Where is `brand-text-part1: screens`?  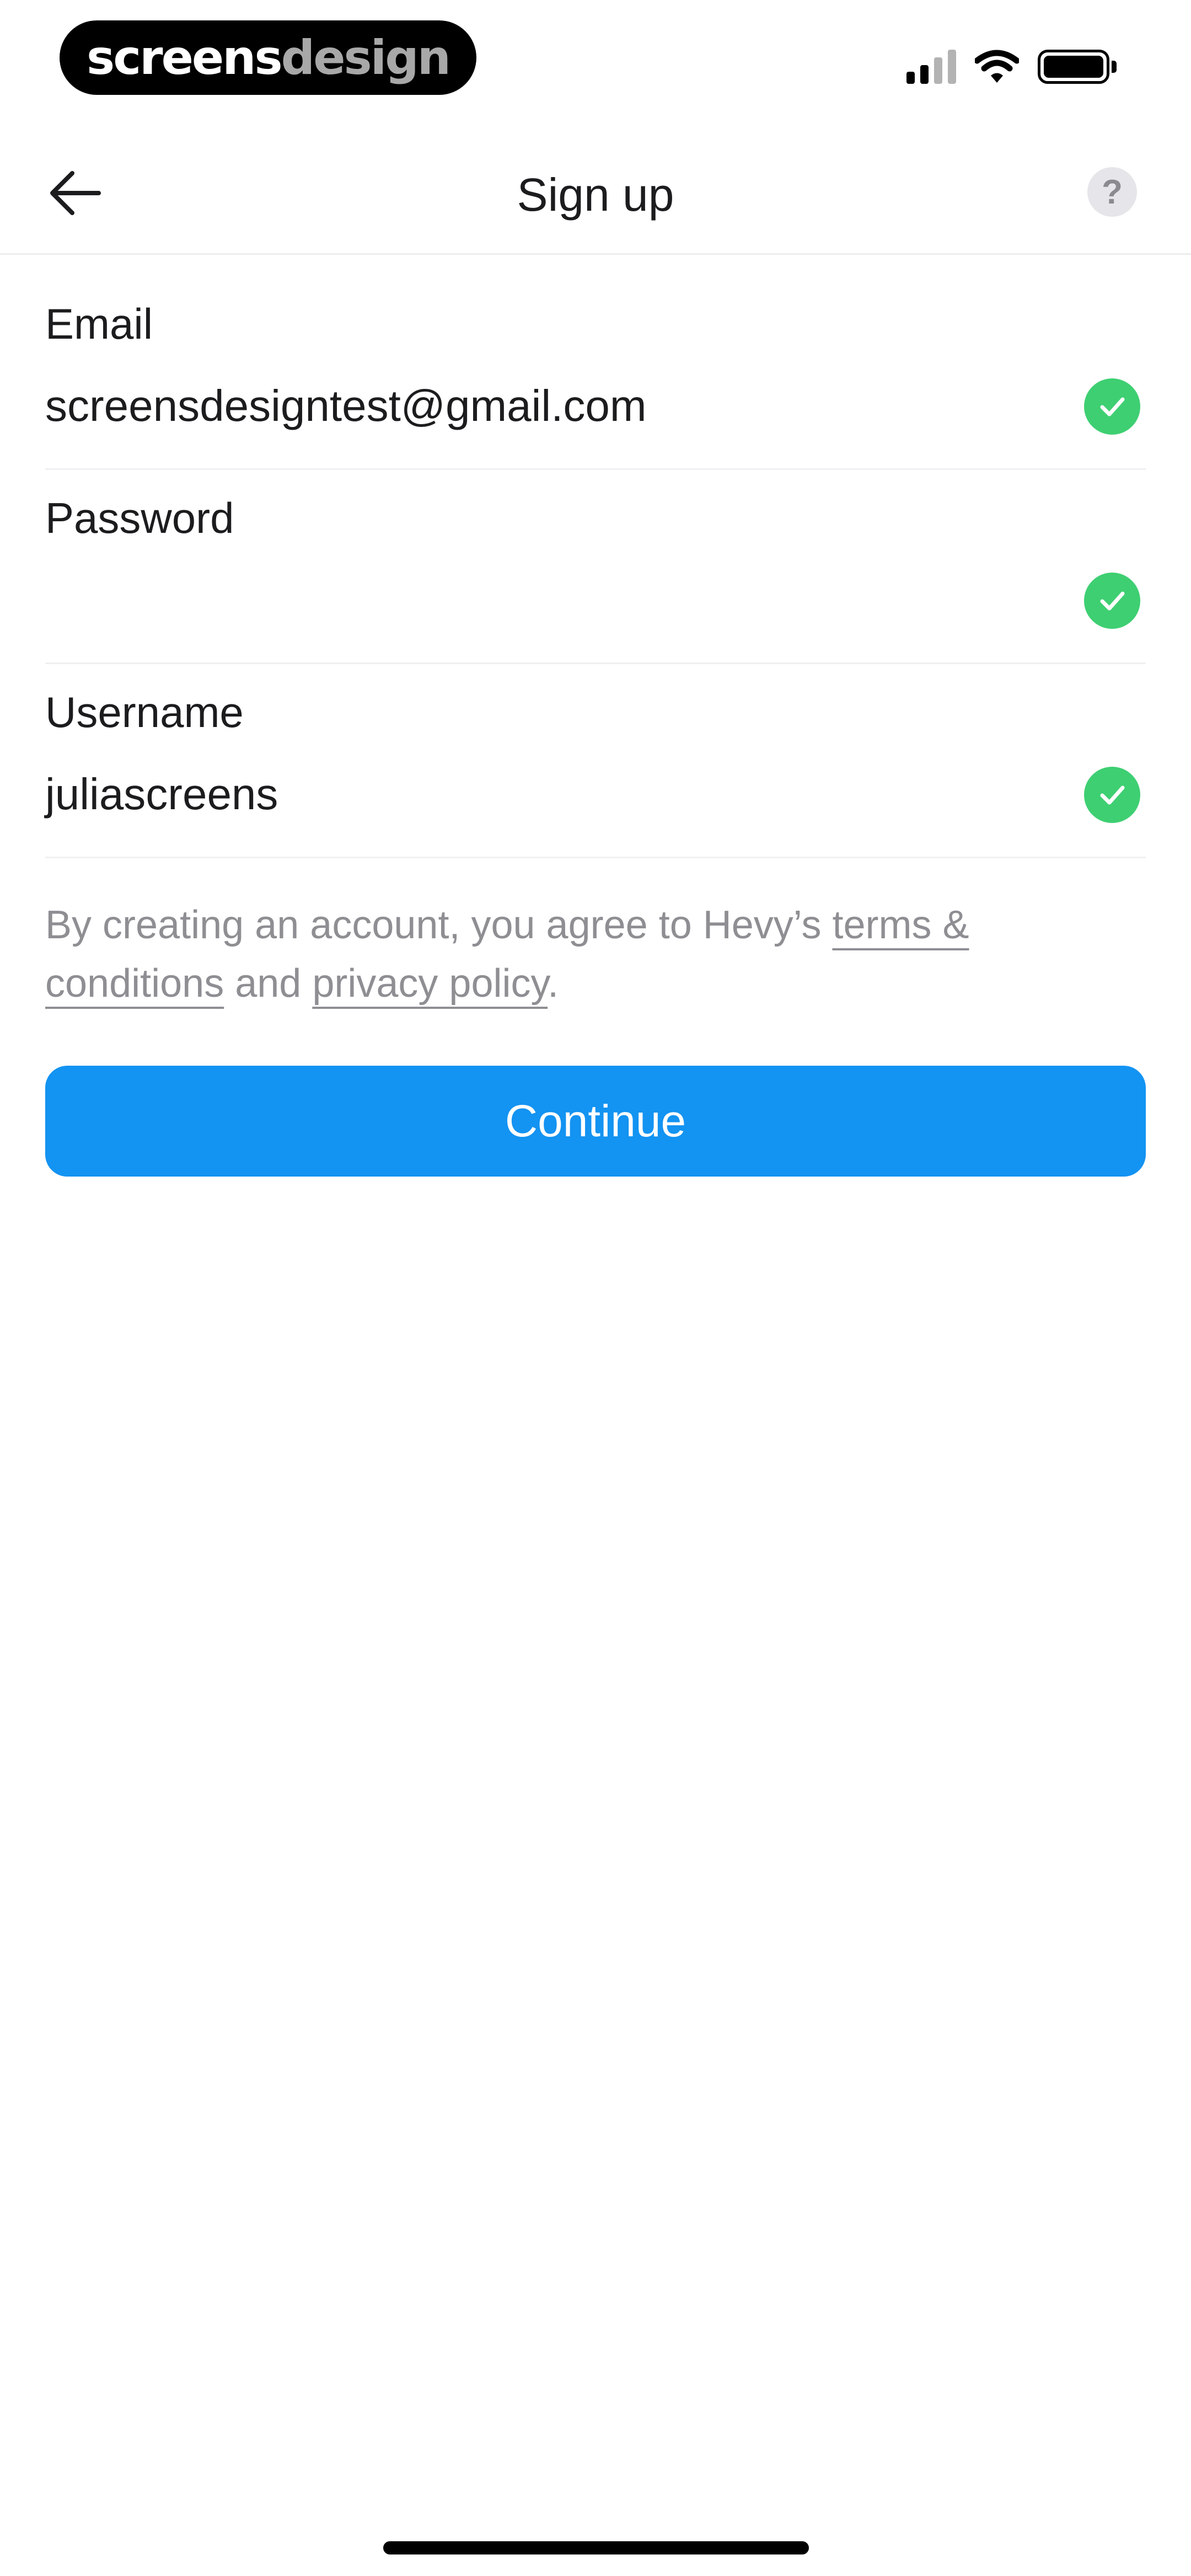 brand-text-part1: screens is located at coordinates (185, 57).